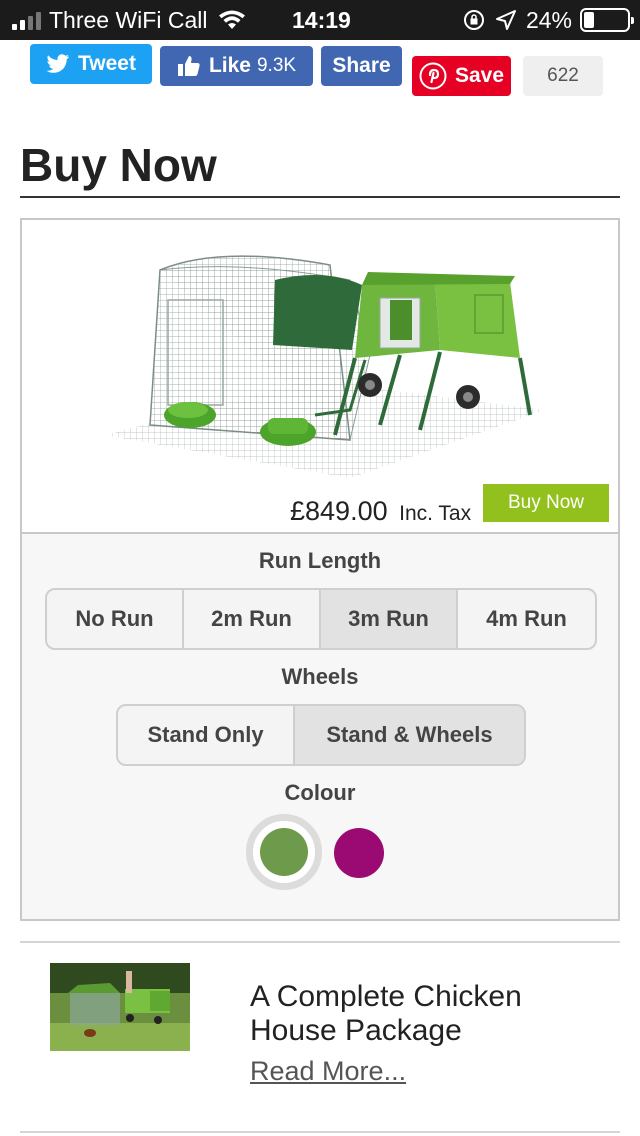 The width and height of the screenshot is (640, 1136). What do you see at coordinates (320, 72) in the screenshot?
I see `share-bar: Tweet Like 9.3K Share Save 622` at bounding box center [320, 72].